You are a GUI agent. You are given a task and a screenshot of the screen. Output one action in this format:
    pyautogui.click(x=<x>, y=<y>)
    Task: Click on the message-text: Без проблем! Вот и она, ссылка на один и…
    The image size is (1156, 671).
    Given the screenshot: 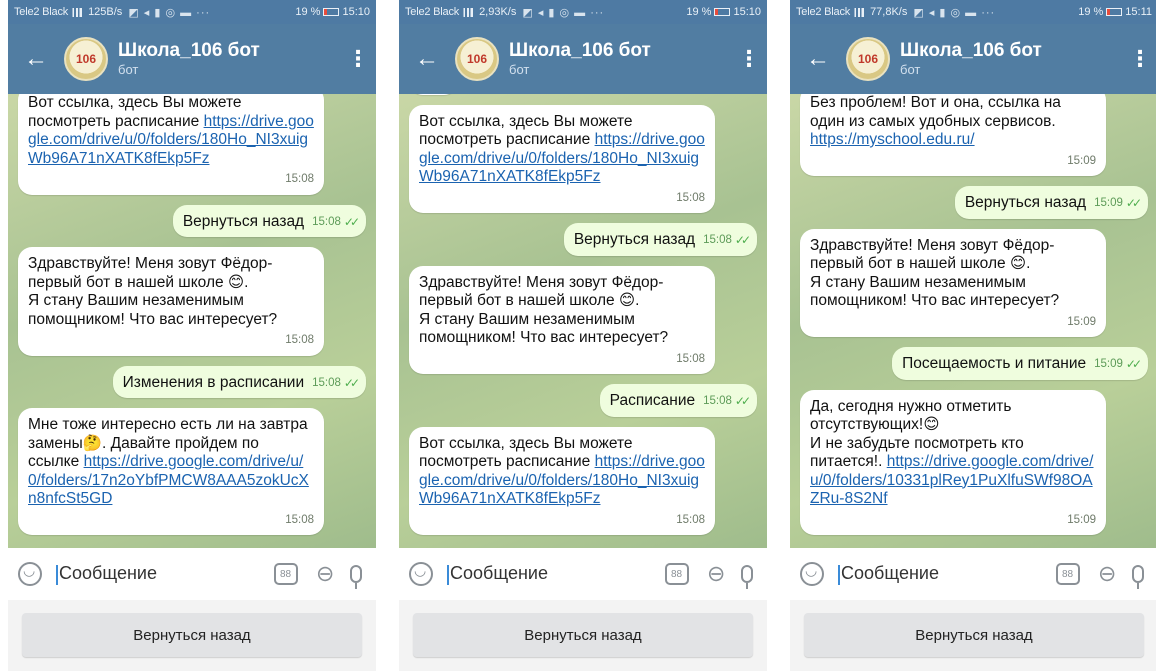 What is the action you would take?
    pyautogui.click(x=953, y=122)
    